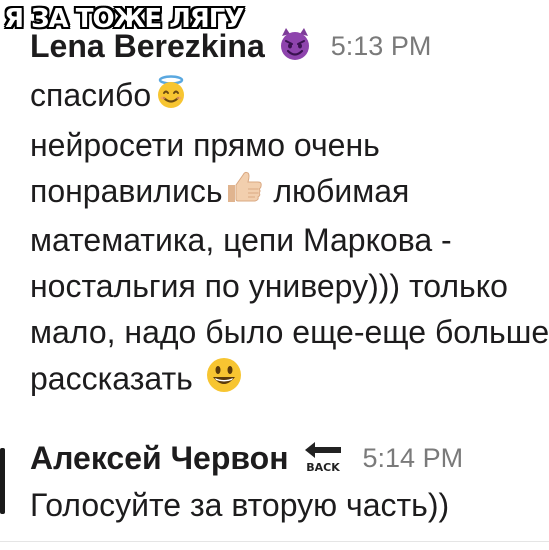  What do you see at coordinates (91, 95) in the screenshot?
I see `message-text: спасибо` at bounding box center [91, 95].